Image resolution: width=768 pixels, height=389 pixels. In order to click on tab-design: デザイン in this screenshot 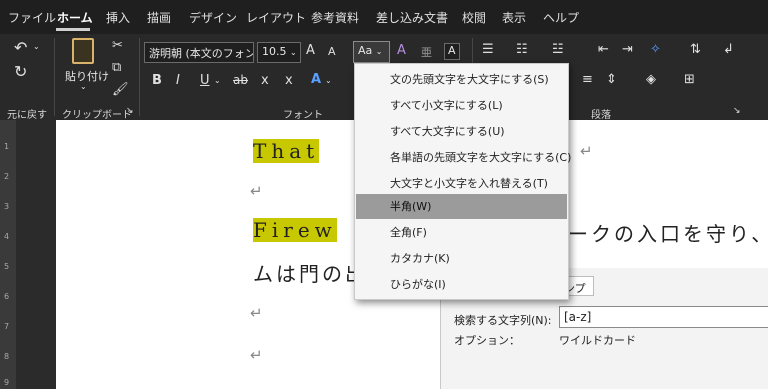, I will do `click(213, 17)`.